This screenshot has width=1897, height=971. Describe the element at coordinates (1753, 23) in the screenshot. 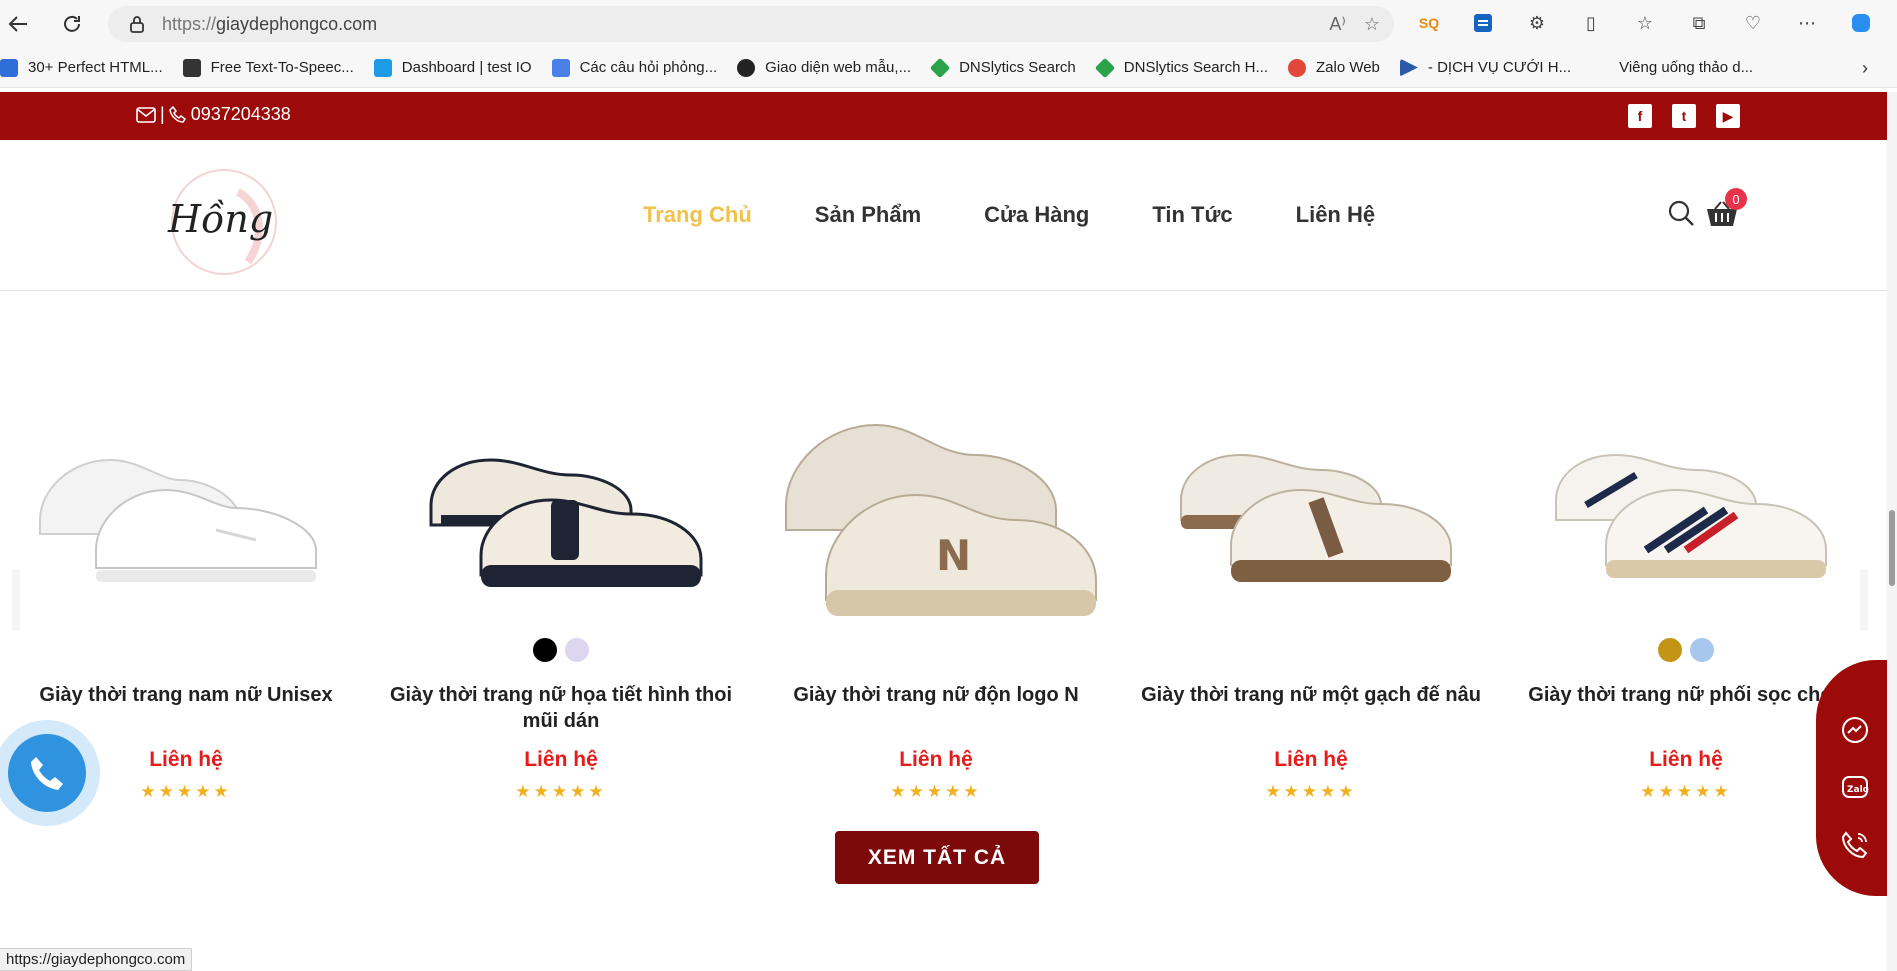

I see `health-icon: ♡` at that location.